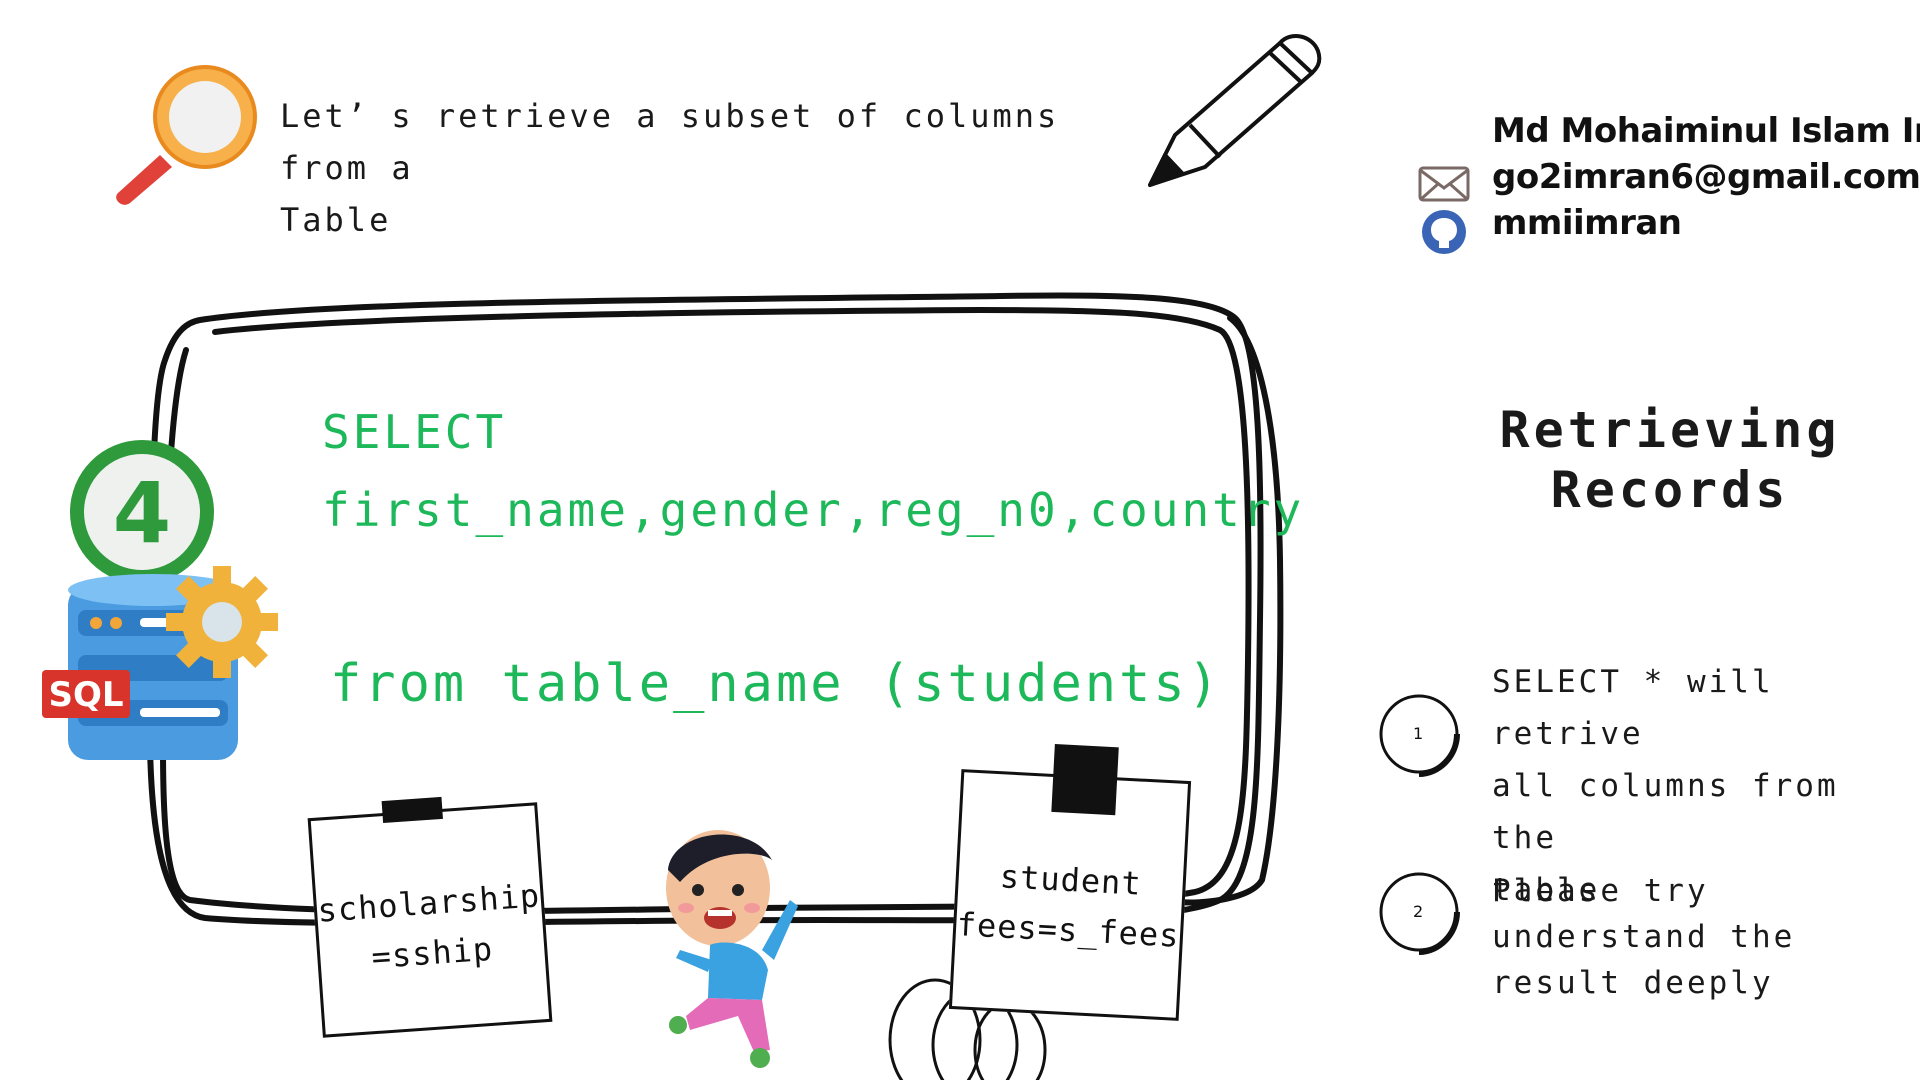 This screenshot has width=1920, height=1080. I want to click on side-title: Retrieving Records, so click(1670, 460).